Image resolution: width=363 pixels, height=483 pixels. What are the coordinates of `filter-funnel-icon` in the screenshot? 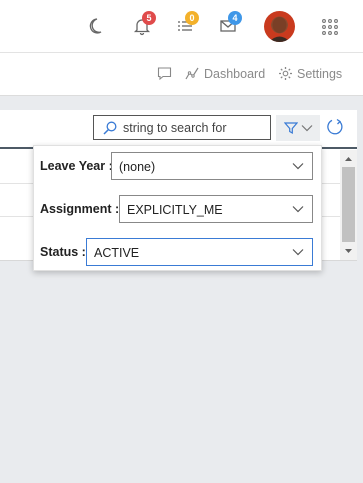 It's located at (290, 128).